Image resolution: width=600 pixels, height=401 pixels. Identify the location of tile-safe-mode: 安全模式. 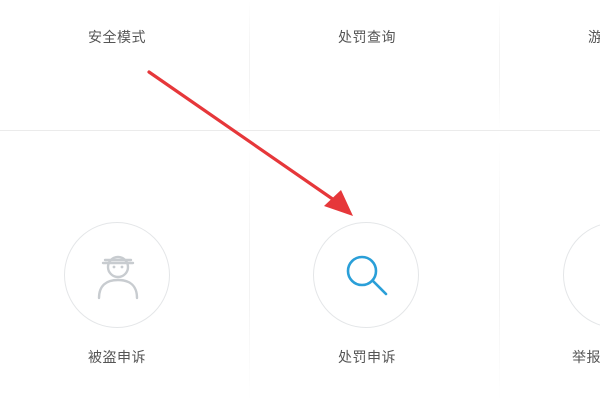
(120, 40).